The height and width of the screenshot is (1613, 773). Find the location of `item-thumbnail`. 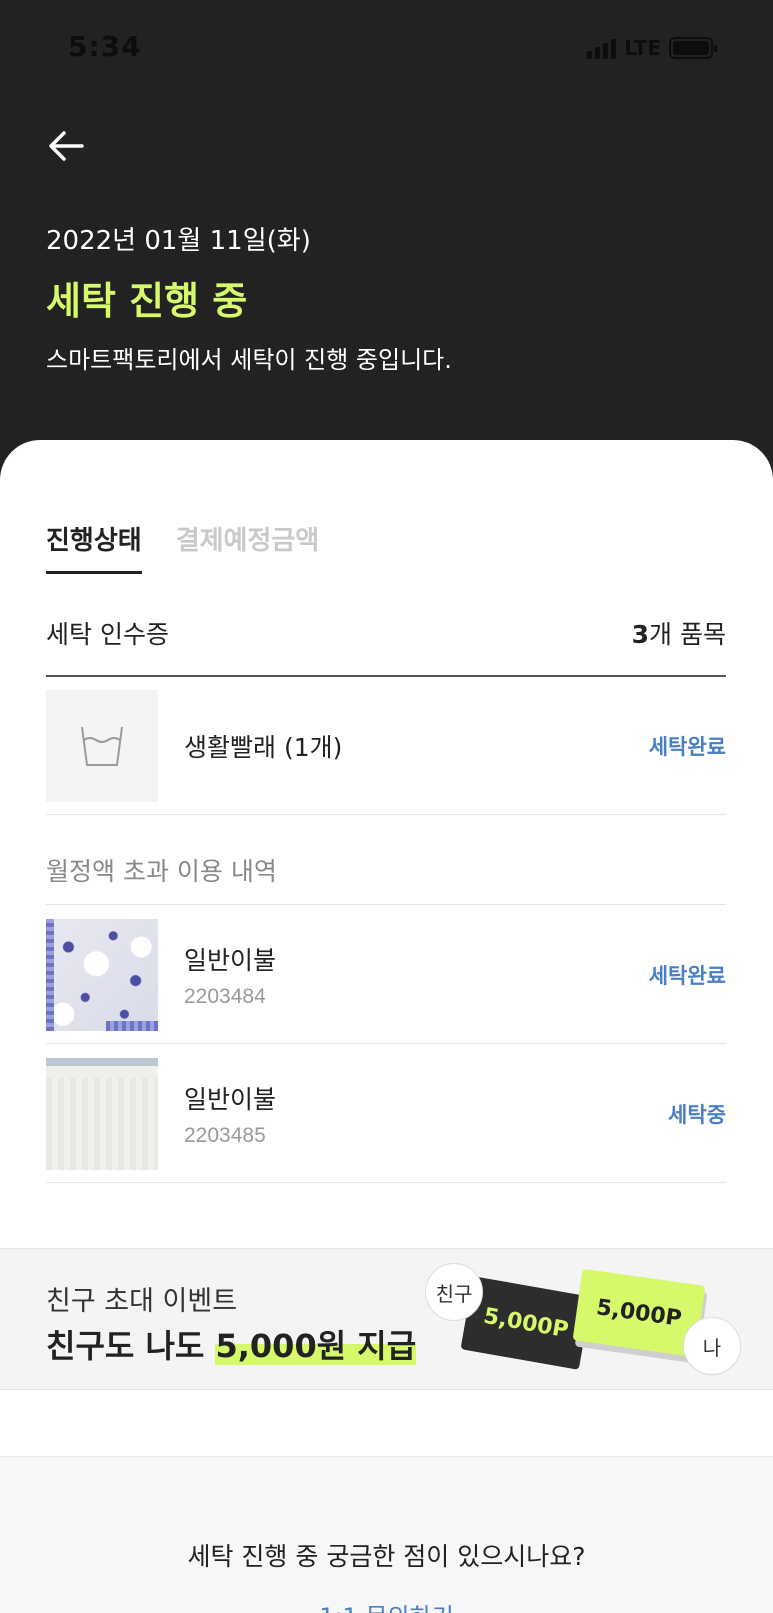

item-thumbnail is located at coordinates (102, 746).